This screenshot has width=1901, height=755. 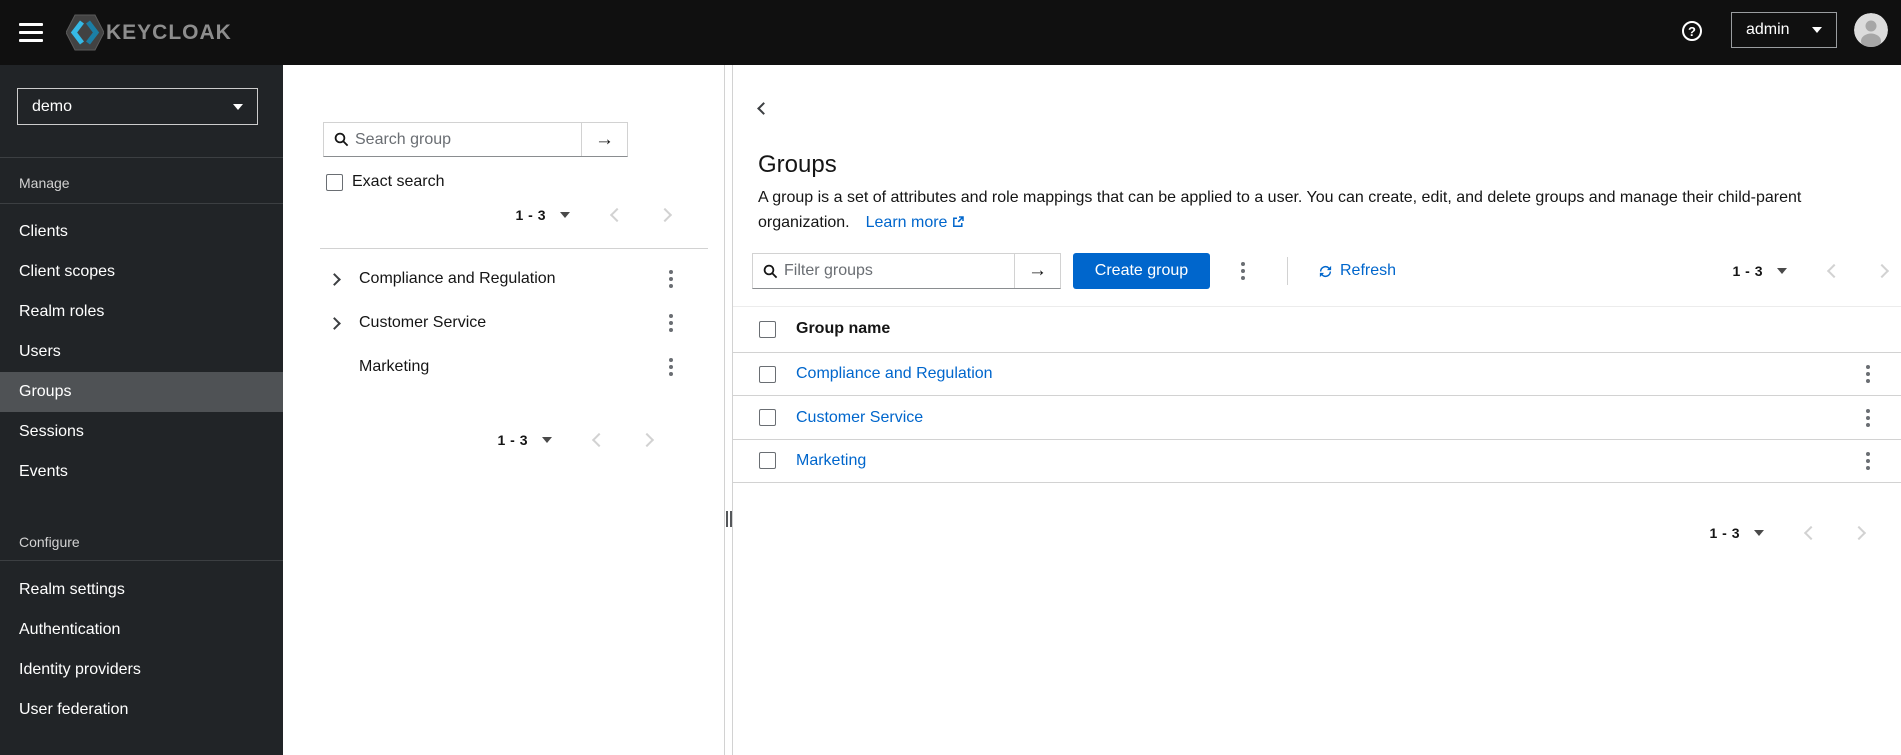 What do you see at coordinates (1768, 29) in the screenshot?
I see `user-menu-label: admin` at bounding box center [1768, 29].